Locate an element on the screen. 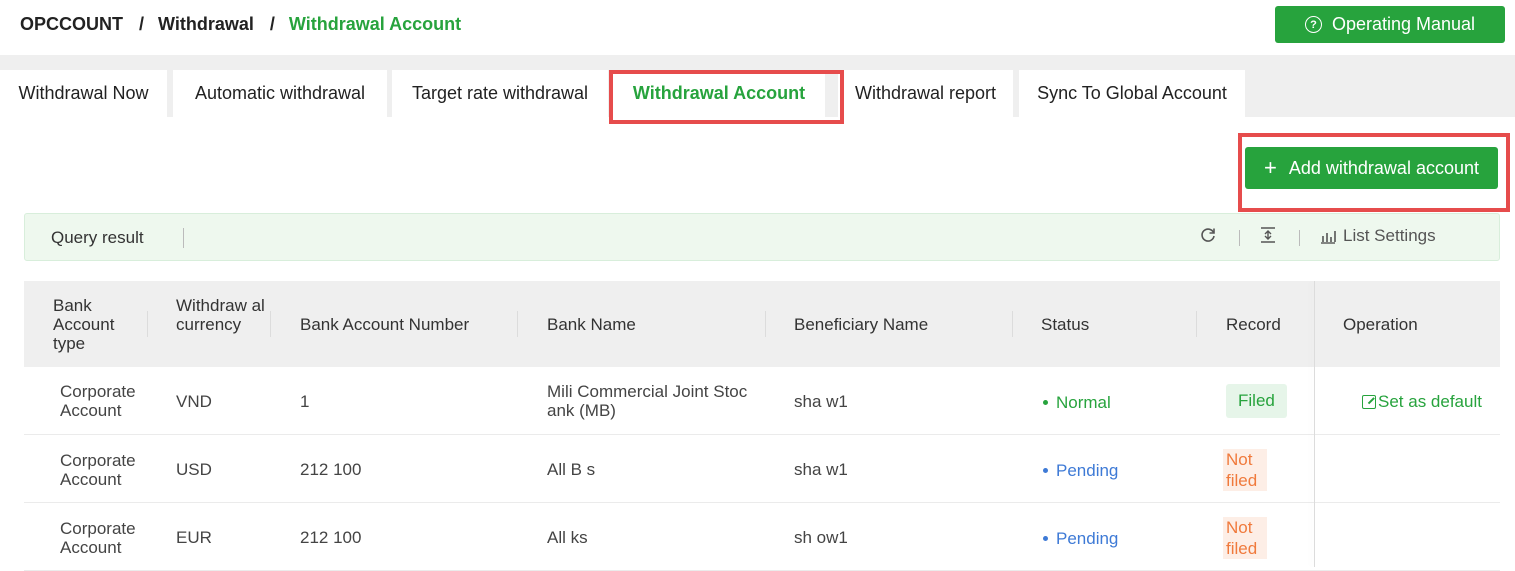 The image size is (1515, 571). operating-manual-button: ? Operating Manual is located at coordinates (1390, 24).